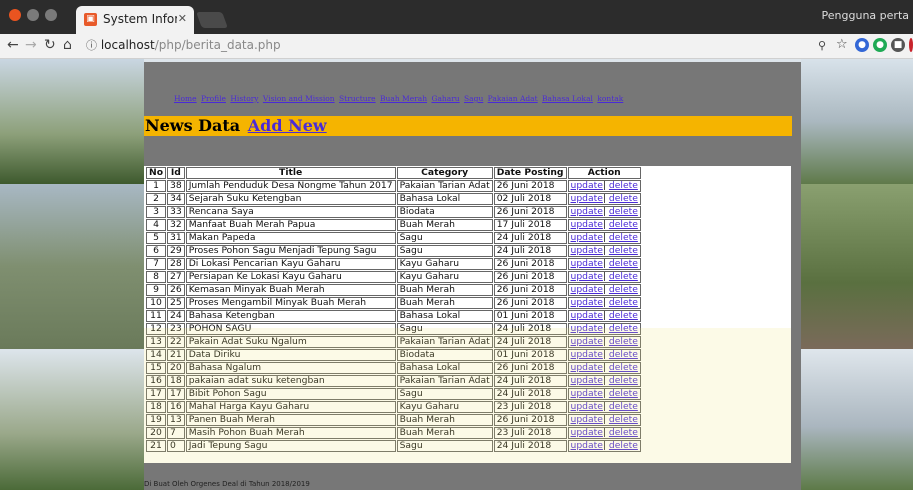 The width and height of the screenshot is (913, 490). I want to click on add-new-link: Add New, so click(287, 125).